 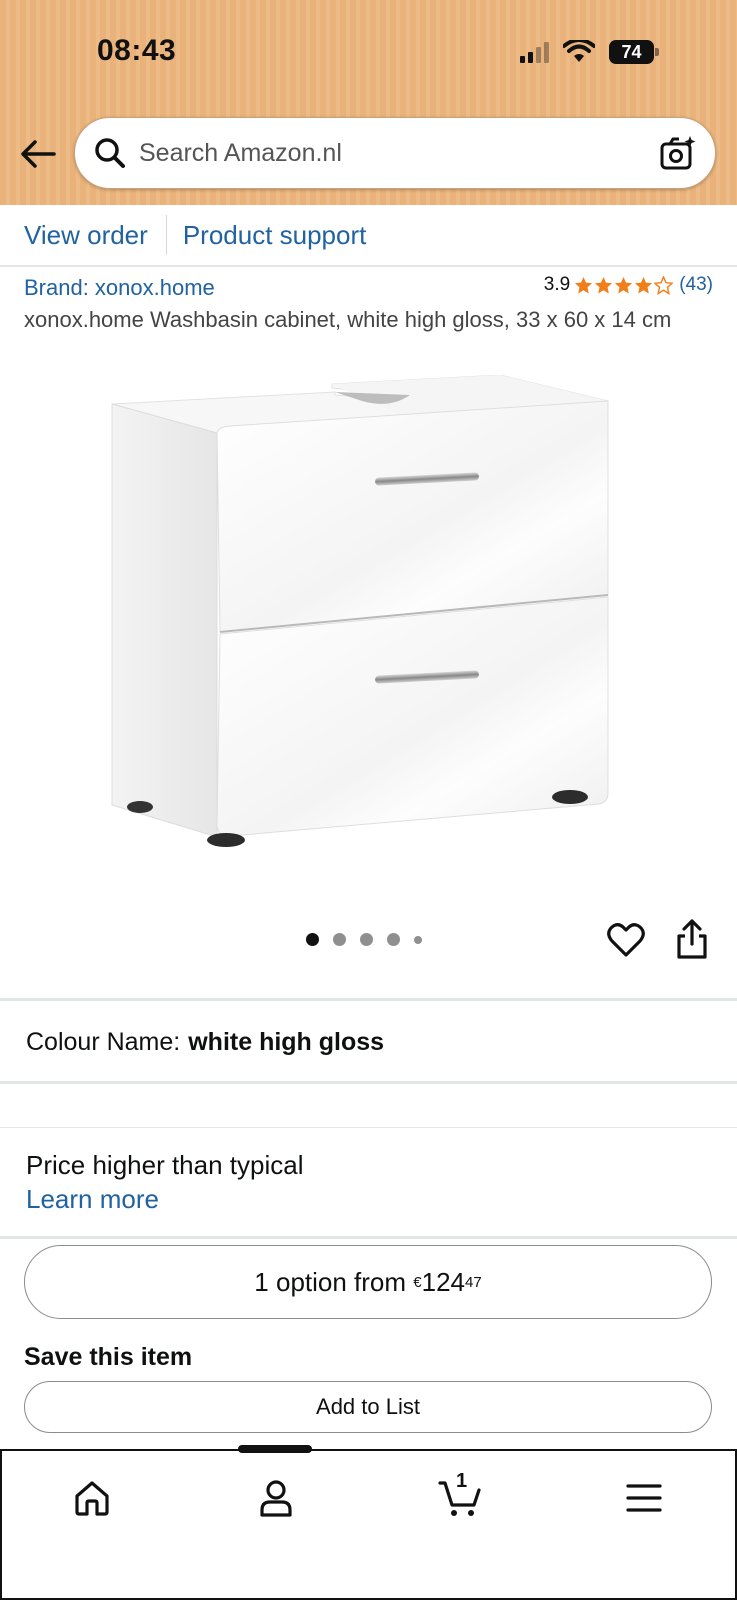 I want to click on rating-stars, so click(x=624, y=285).